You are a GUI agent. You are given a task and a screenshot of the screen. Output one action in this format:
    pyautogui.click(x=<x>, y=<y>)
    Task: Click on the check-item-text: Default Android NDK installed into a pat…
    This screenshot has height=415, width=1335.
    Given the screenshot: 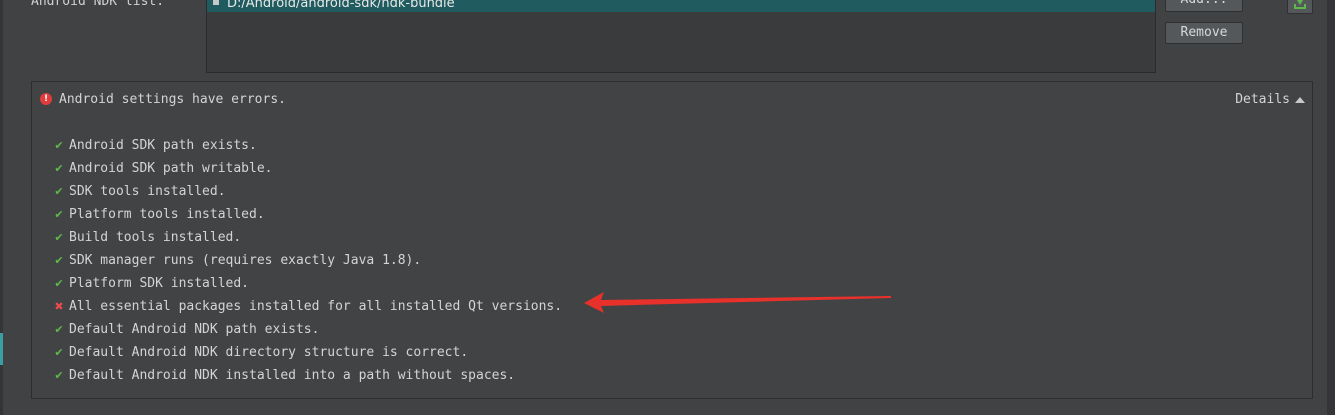 What is the action you would take?
    pyautogui.click(x=292, y=375)
    